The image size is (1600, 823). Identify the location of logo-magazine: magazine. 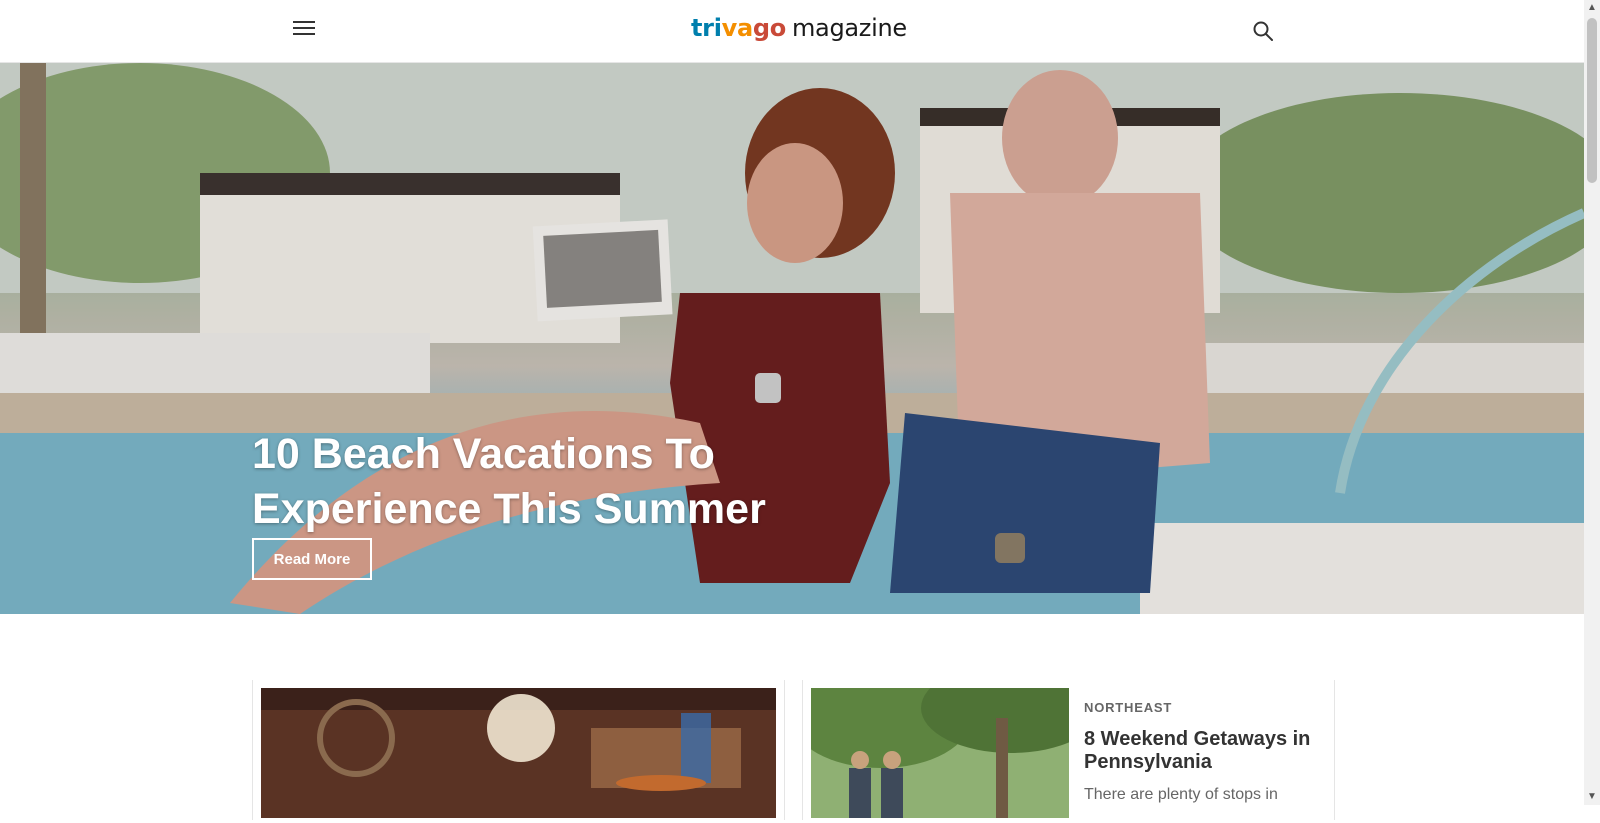
(849, 28).